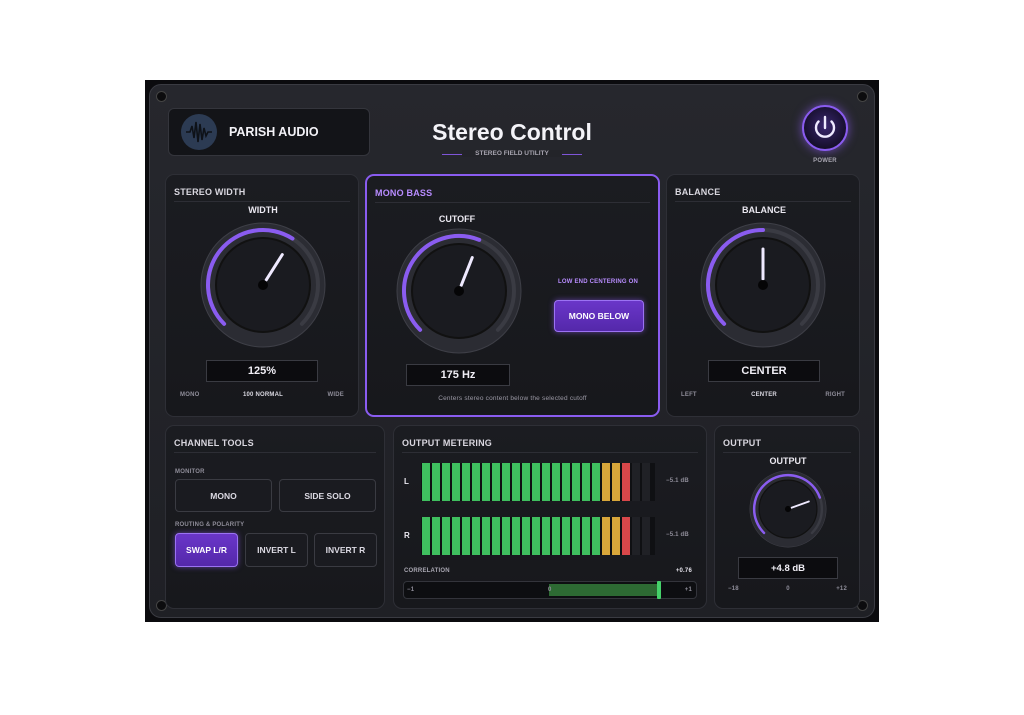  I want to click on knob-label: OUTPUT, so click(788, 461).